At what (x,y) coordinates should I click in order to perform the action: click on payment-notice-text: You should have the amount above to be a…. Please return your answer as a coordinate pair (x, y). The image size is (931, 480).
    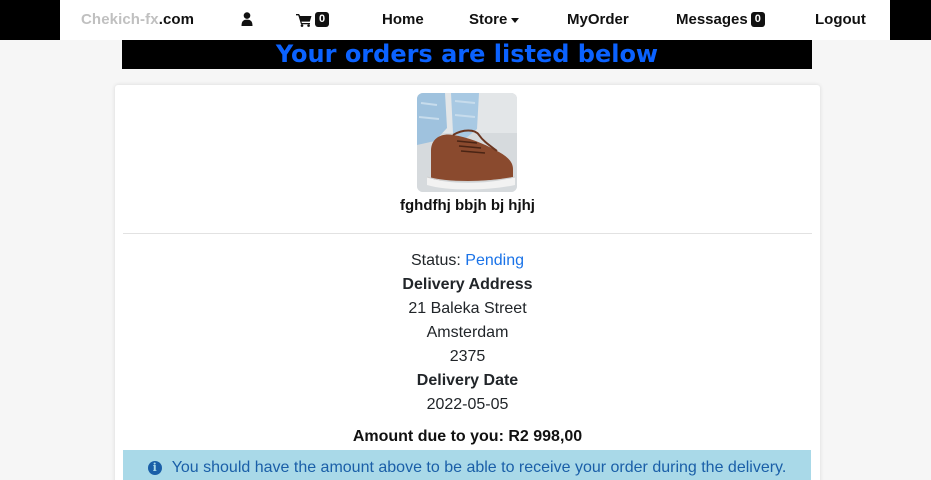
    Looking at the image, I should click on (479, 467).